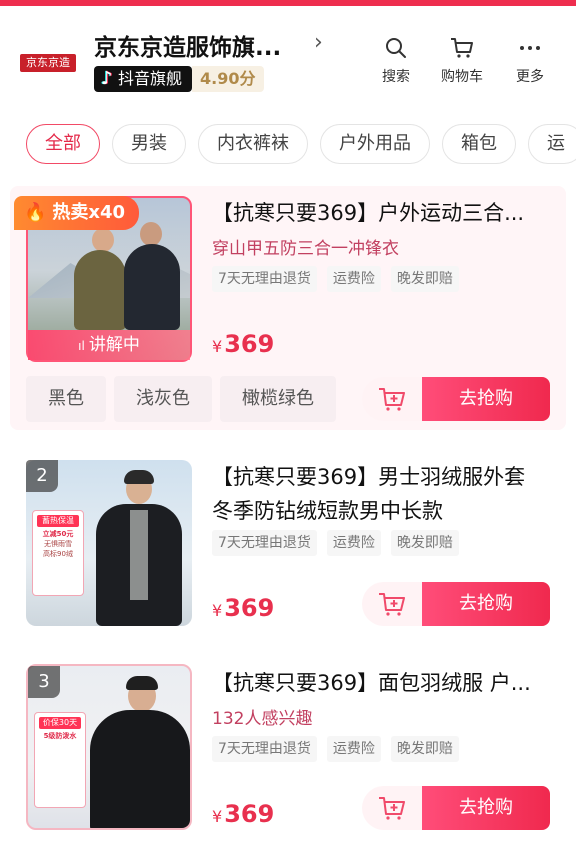 This screenshot has height=862, width=576. Describe the element at coordinates (530, 48) in the screenshot. I see `more-icon` at that location.